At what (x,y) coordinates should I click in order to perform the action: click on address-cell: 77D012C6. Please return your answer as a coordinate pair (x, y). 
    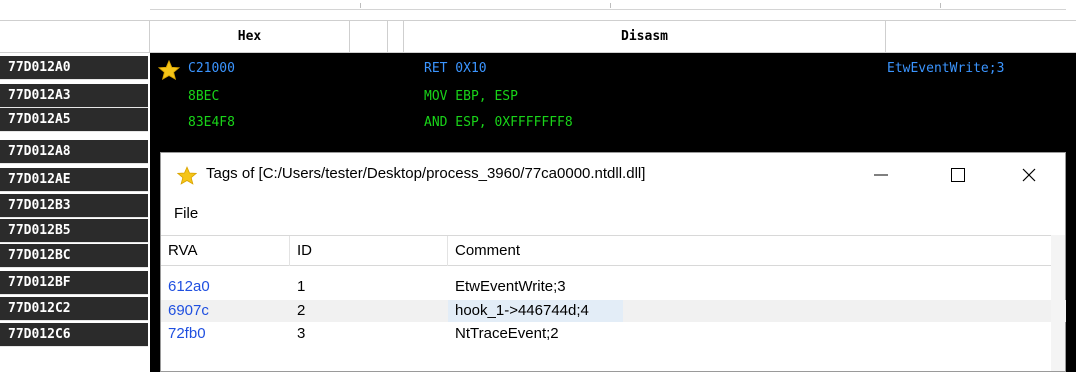
    Looking at the image, I should click on (74, 335).